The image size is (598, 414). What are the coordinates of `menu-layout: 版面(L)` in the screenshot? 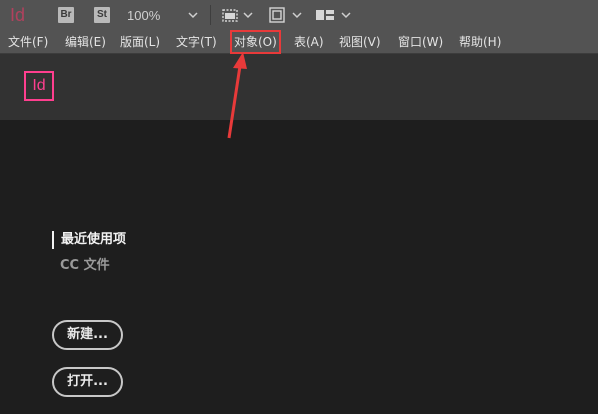 It's located at (140, 42).